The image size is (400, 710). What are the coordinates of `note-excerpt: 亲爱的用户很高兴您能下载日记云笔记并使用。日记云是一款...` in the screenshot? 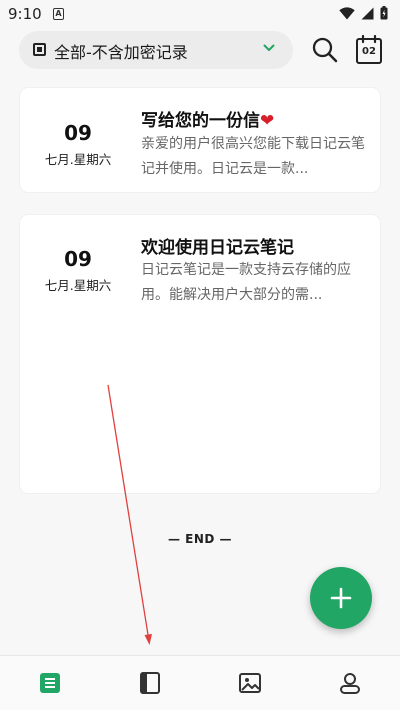 It's located at (253, 156).